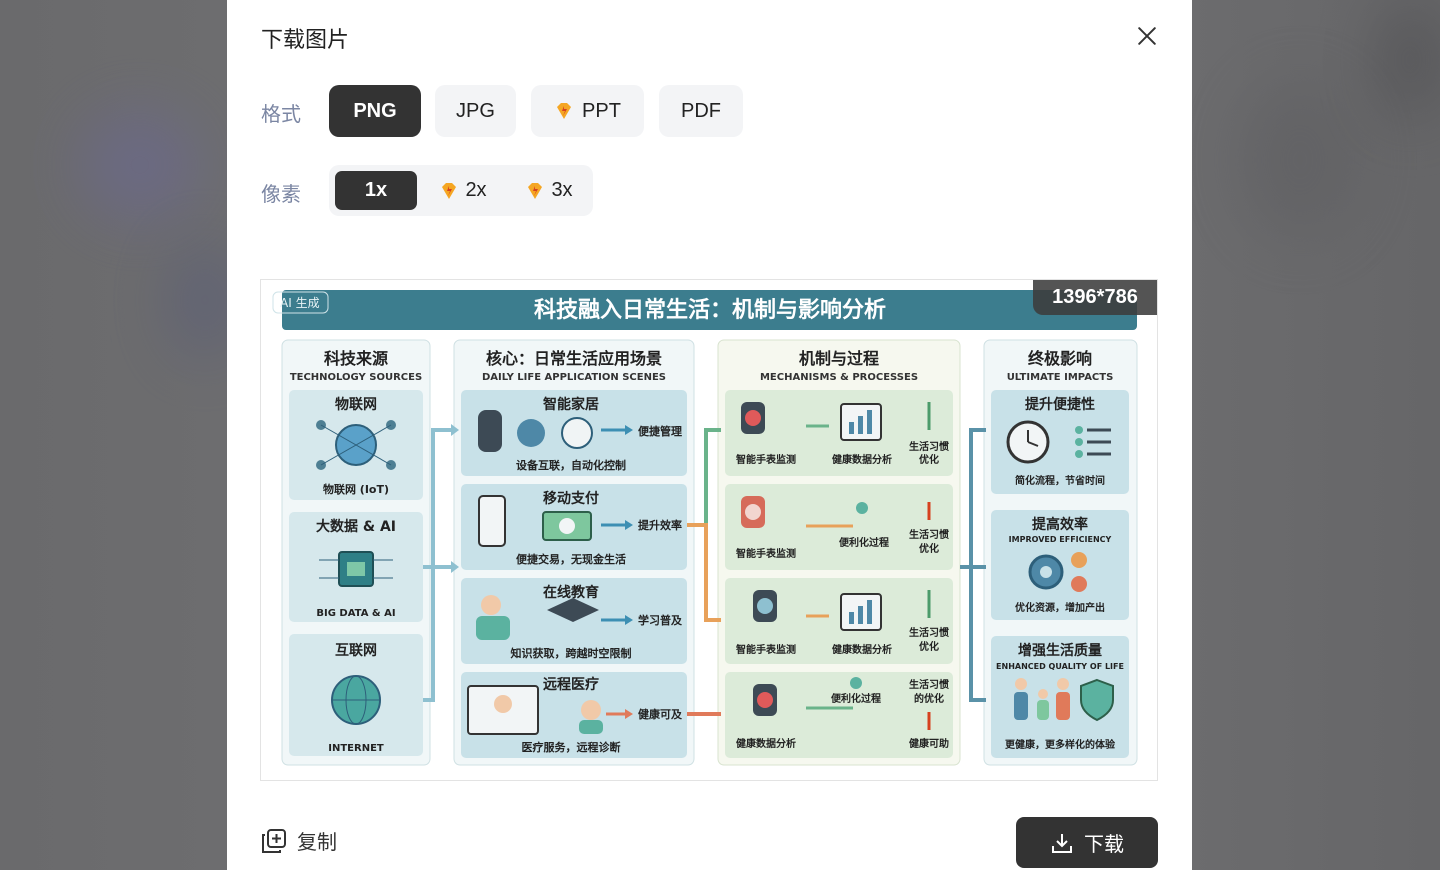 The height and width of the screenshot is (870, 1440). I want to click on format-option-label: JPG, so click(475, 110).